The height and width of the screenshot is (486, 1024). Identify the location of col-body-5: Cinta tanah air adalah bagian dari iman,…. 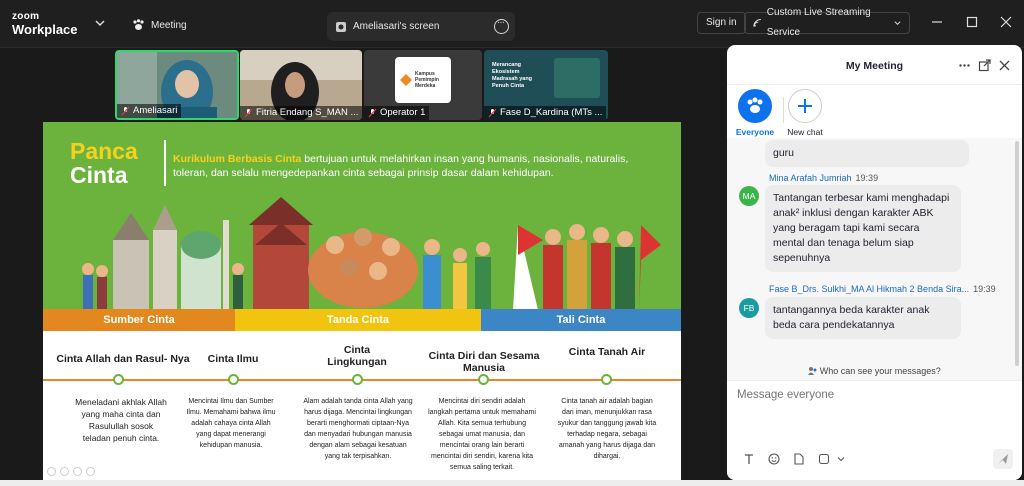
(607, 429).